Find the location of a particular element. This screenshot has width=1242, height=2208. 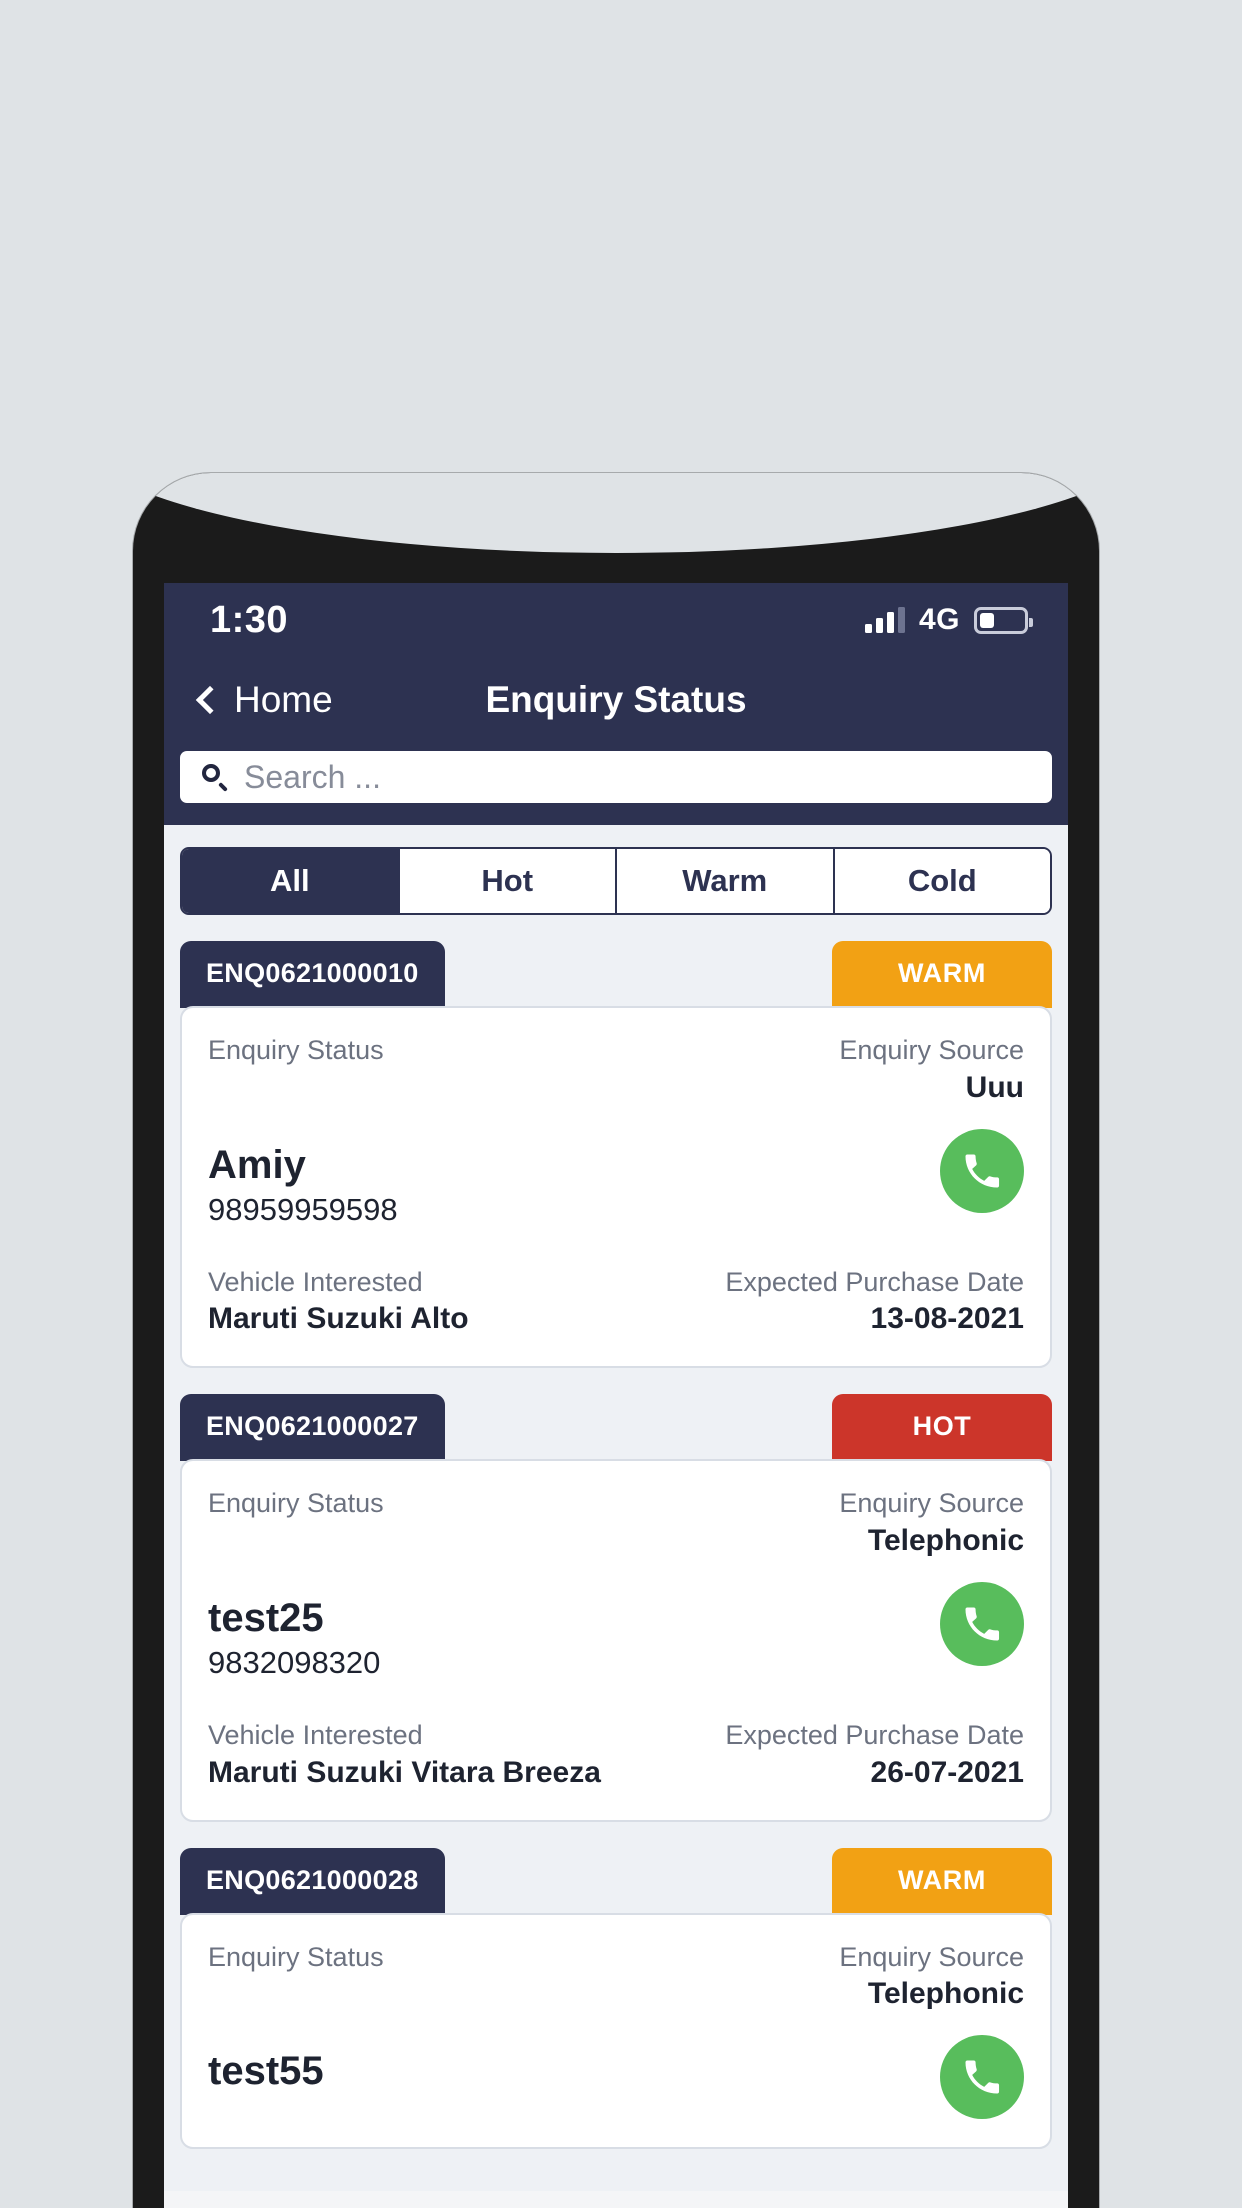

expected-purchase-date-value: 13-08-2021 is located at coordinates (947, 1319).